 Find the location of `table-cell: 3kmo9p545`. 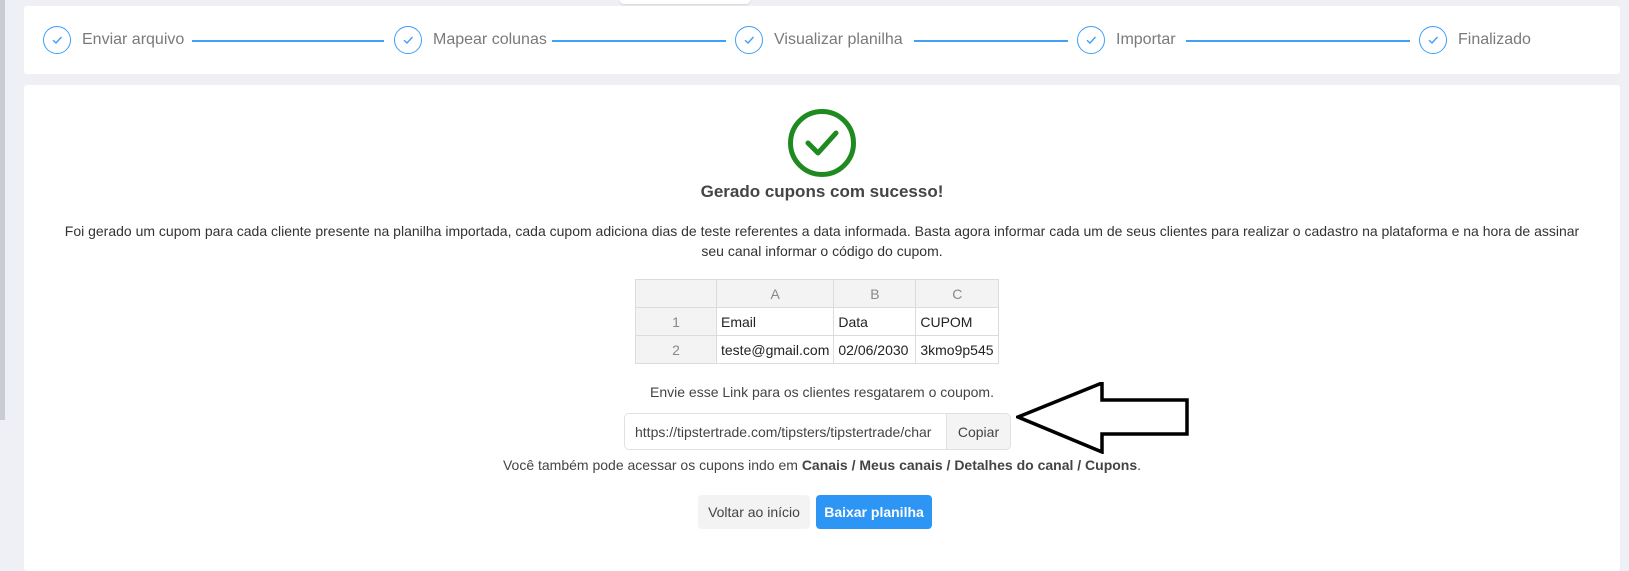

table-cell: 3kmo9p545 is located at coordinates (957, 349).